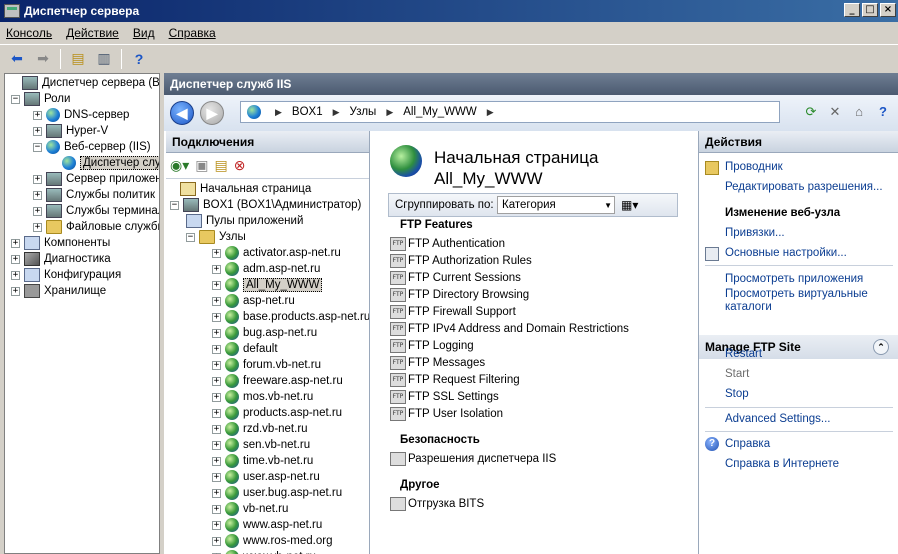 The height and width of the screenshot is (554, 898). Describe the element at coordinates (881, 347) in the screenshot. I see `collapse-icon: ⌃` at that location.